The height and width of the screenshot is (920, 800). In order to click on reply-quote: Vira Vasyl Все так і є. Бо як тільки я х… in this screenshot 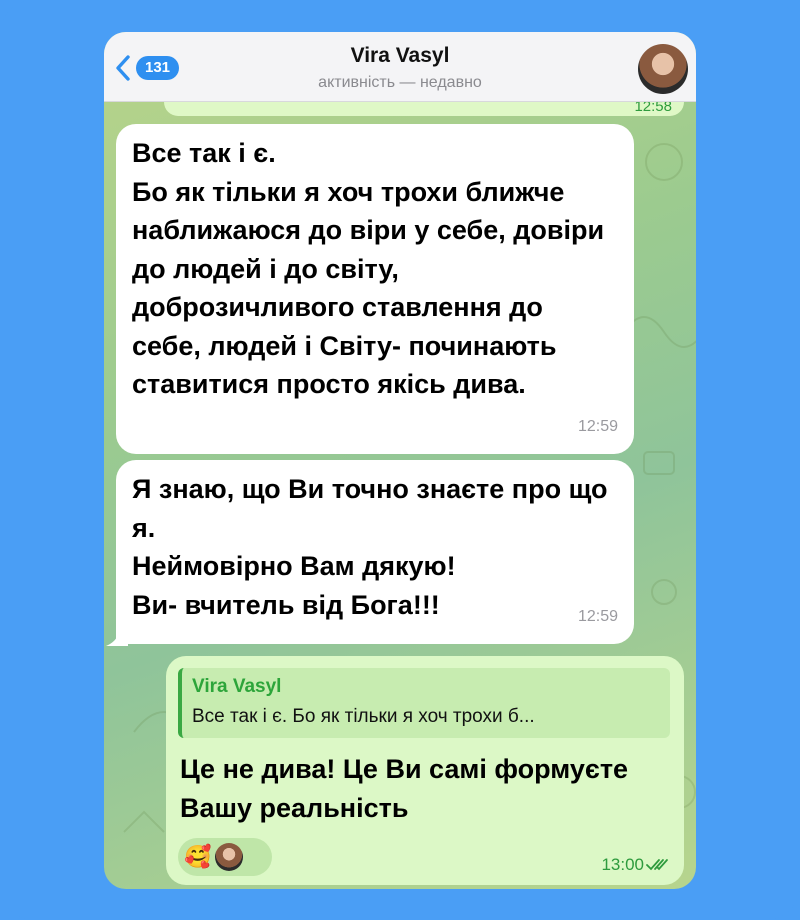, I will do `click(424, 703)`.